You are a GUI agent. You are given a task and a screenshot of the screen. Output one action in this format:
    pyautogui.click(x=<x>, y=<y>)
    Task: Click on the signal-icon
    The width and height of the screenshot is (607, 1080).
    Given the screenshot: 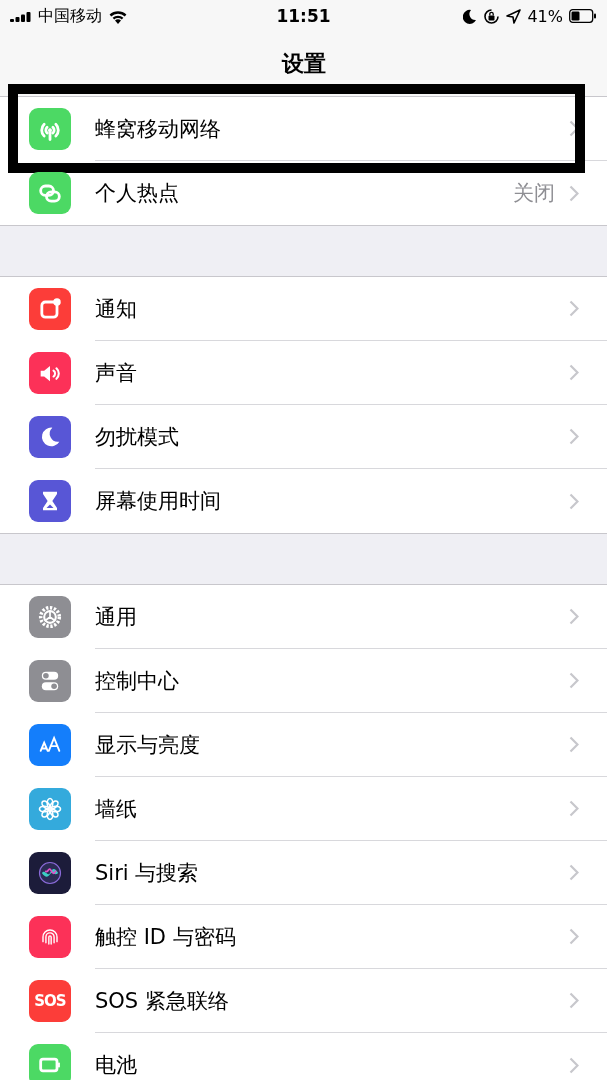 What is the action you would take?
    pyautogui.click(x=21, y=16)
    